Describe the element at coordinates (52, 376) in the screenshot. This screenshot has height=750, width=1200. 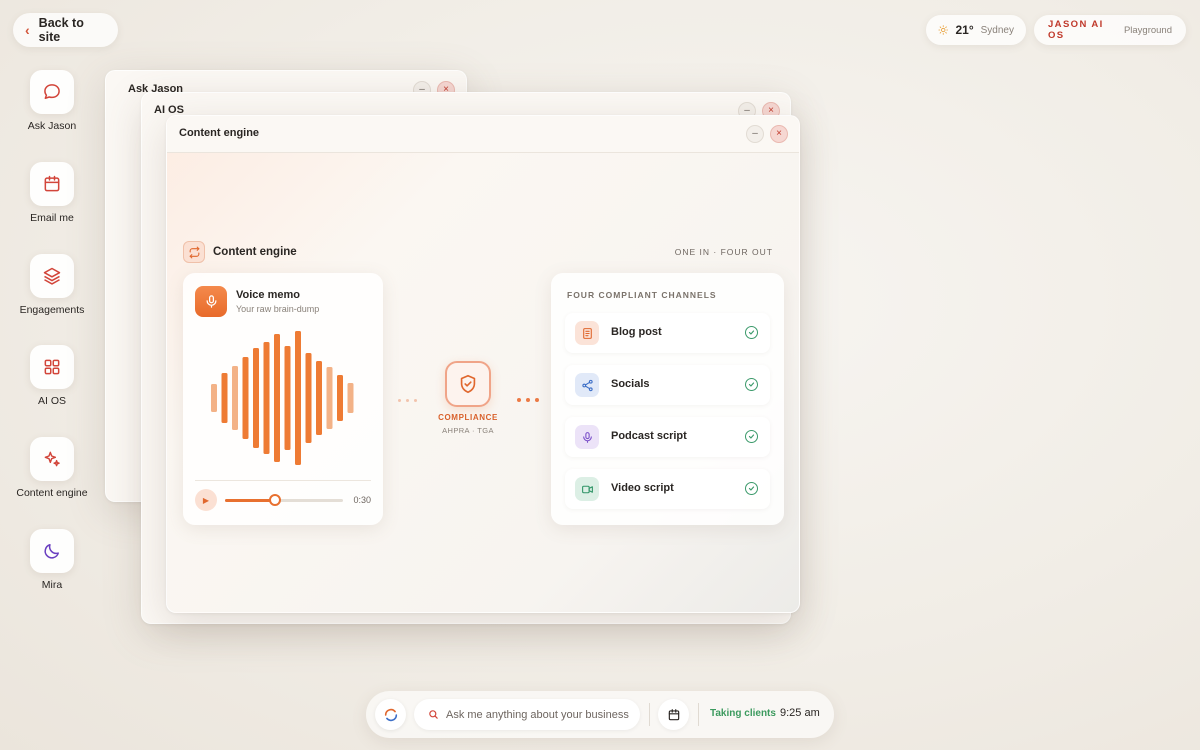
I see `desktop-icon-ai-os: AI OS` at that location.